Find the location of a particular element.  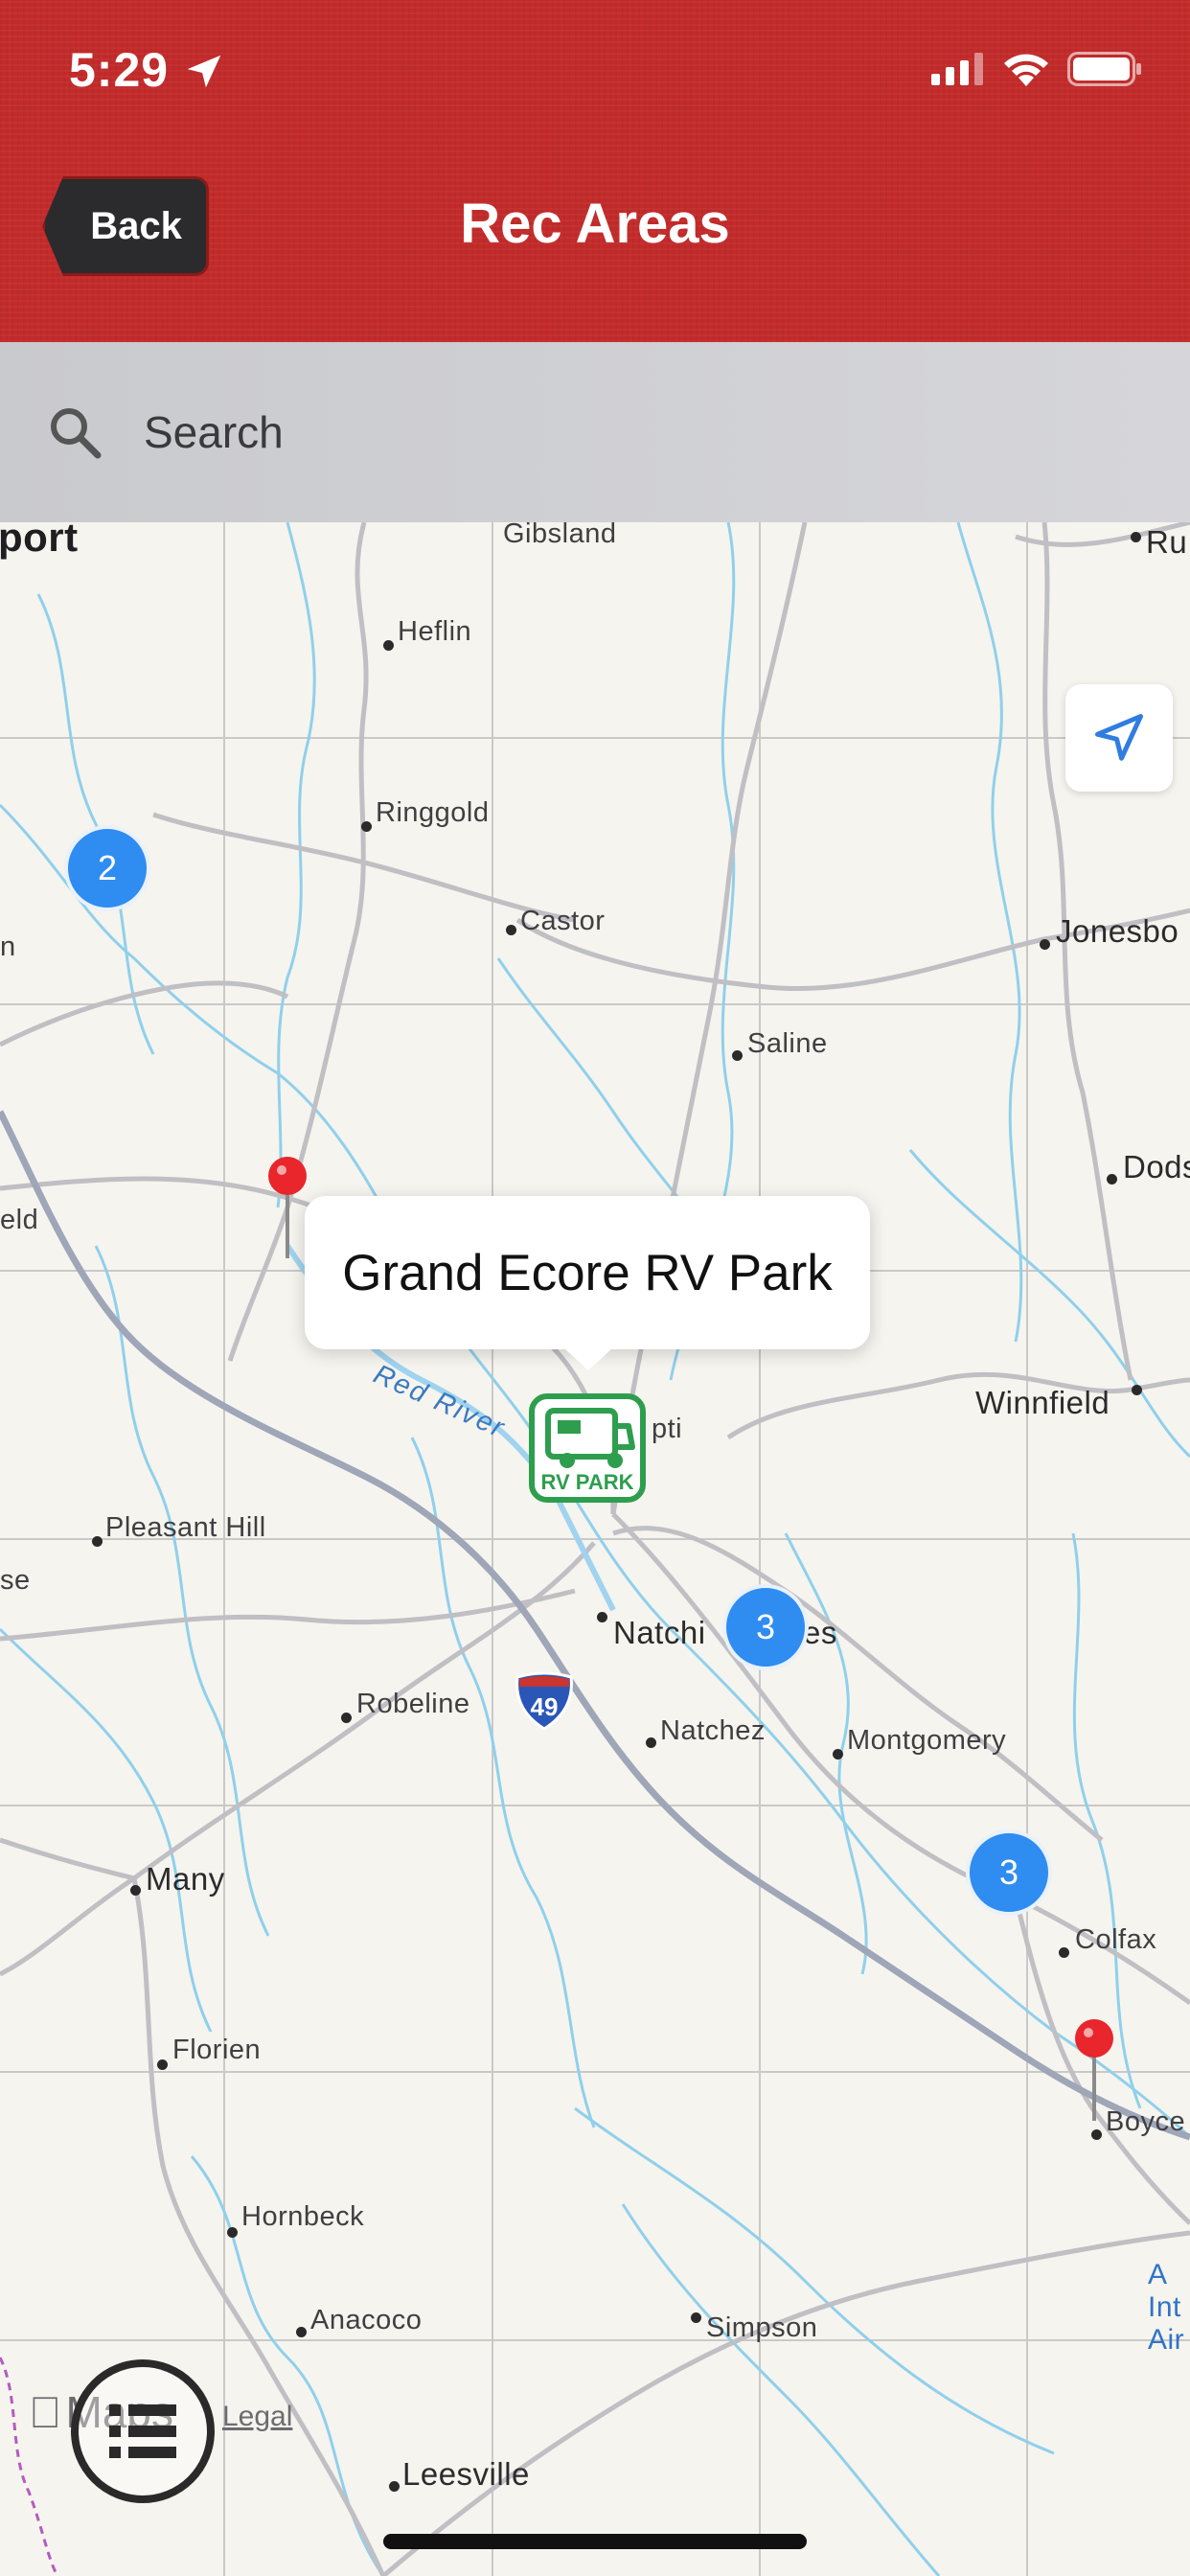

legal-link: Legal is located at coordinates (257, 2417).